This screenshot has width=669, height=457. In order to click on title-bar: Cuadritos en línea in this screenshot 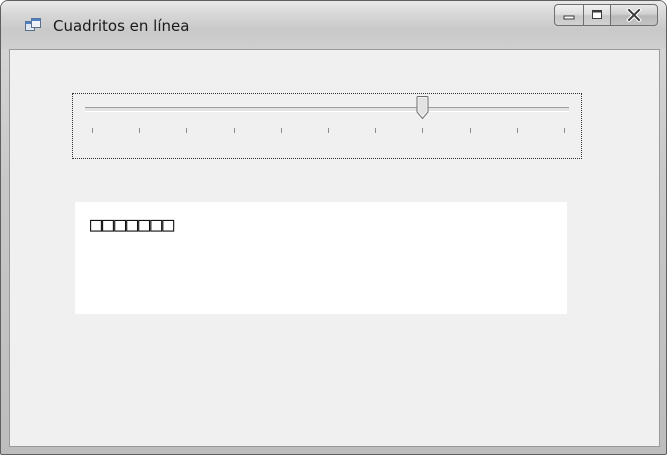, I will do `click(333, 25)`.